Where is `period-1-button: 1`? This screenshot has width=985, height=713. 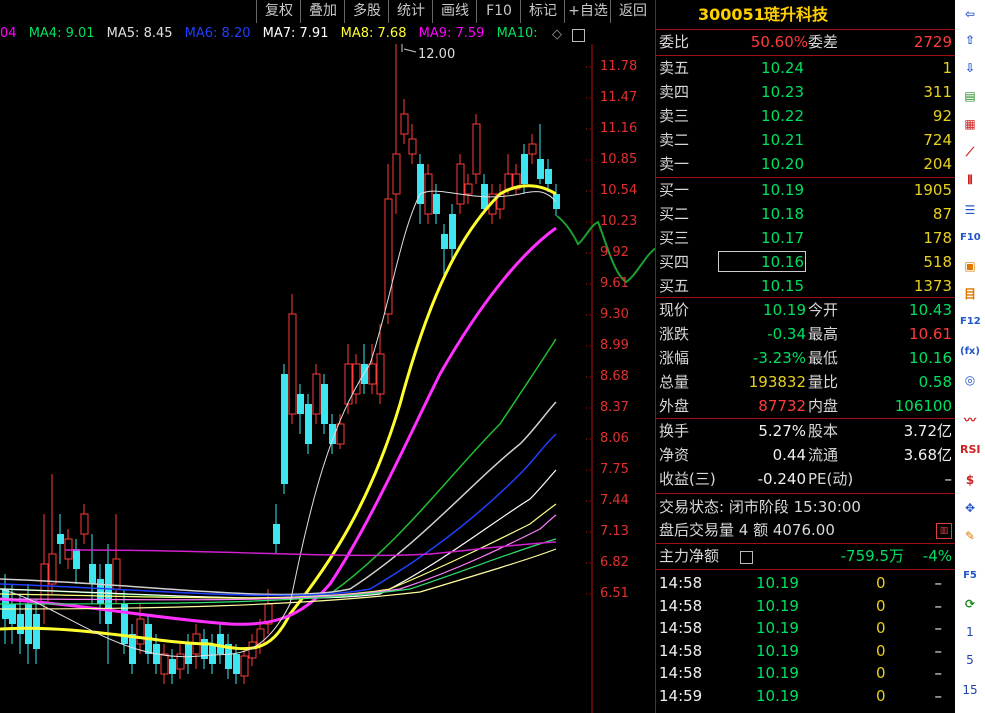
period-1-button: 1 is located at coordinates (970, 632).